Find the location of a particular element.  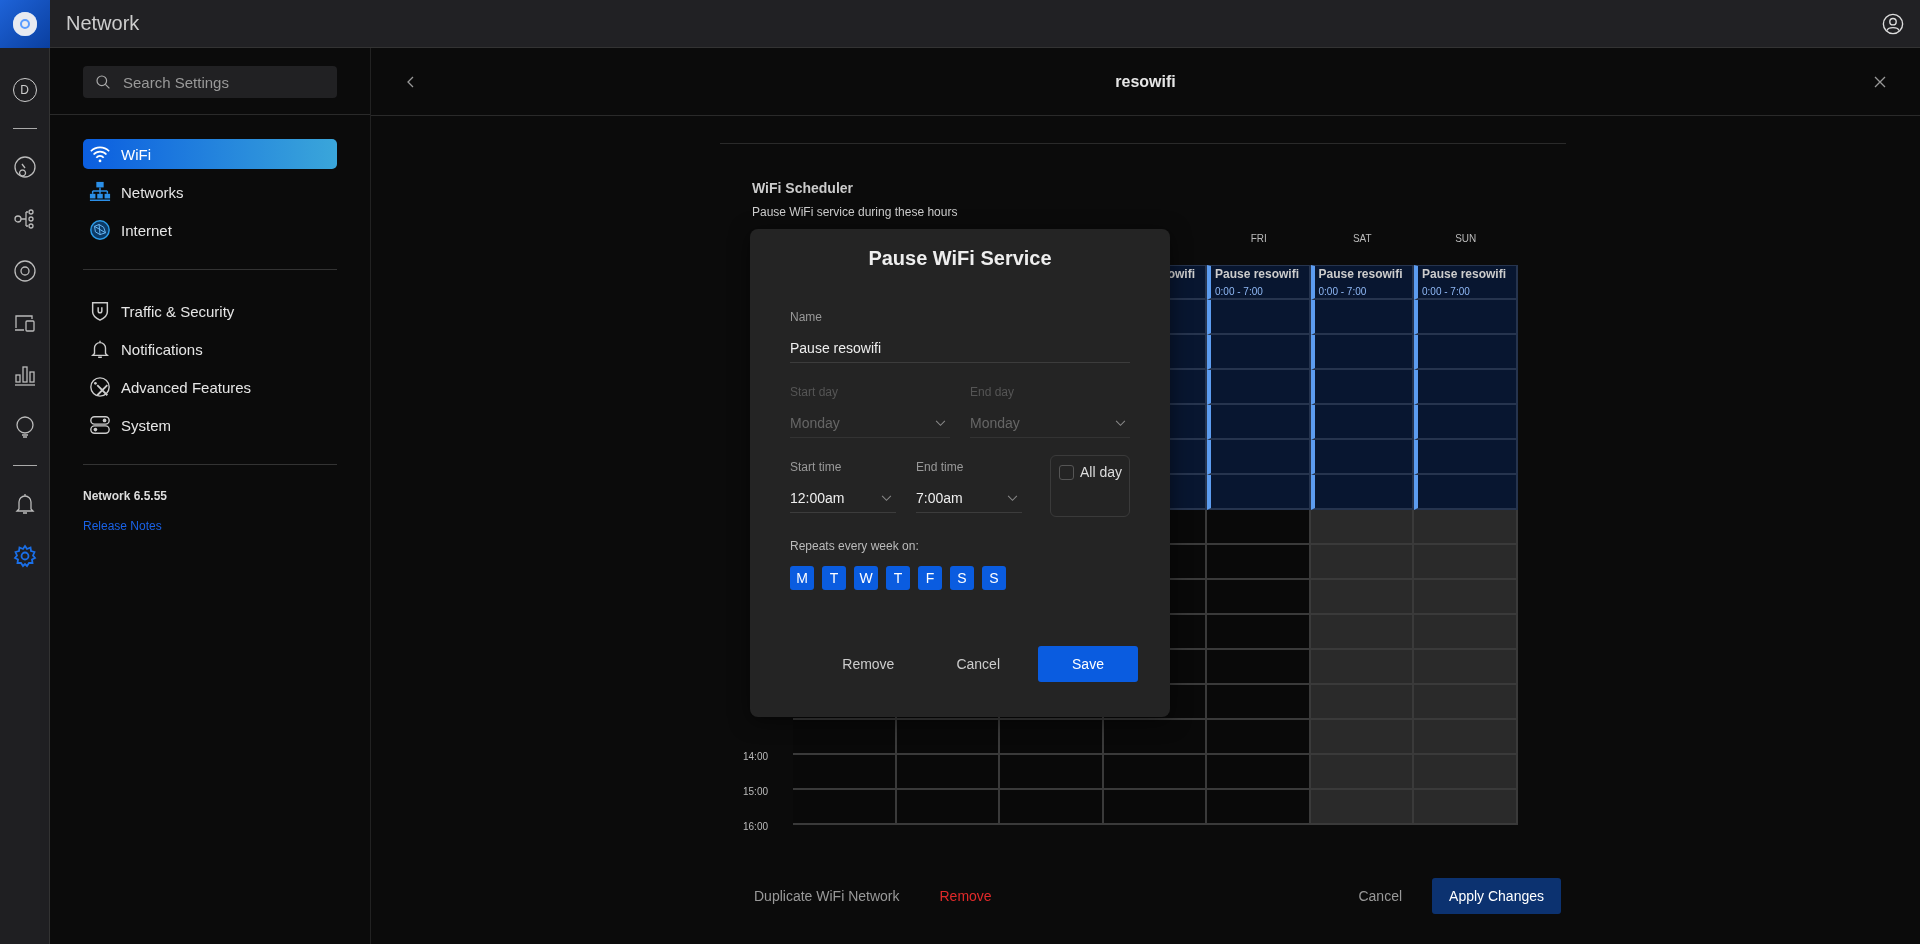

remove-network-button: Remove is located at coordinates (965, 896).